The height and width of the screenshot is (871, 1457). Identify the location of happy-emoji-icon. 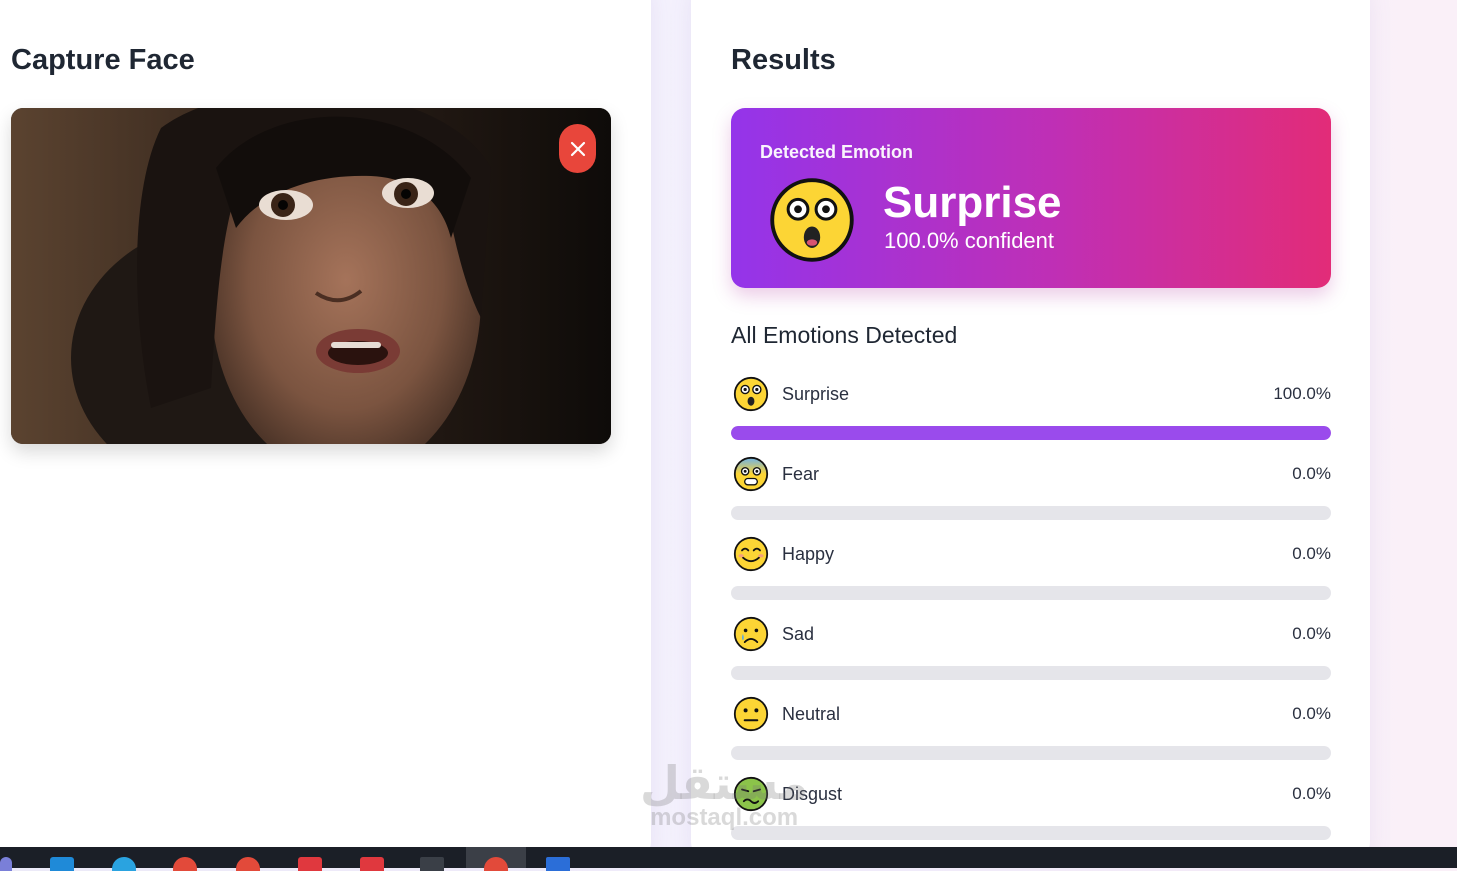
(751, 556).